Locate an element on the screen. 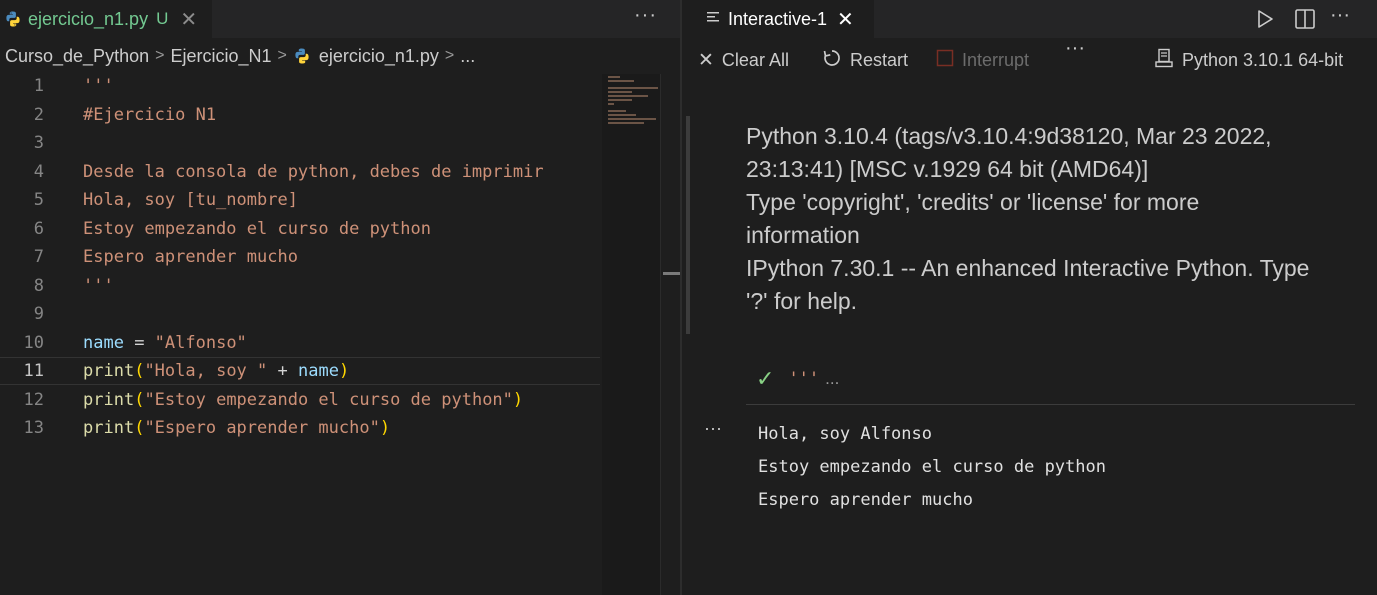 This screenshot has width=1377, height=595. check-icon: ✓ is located at coordinates (765, 378).